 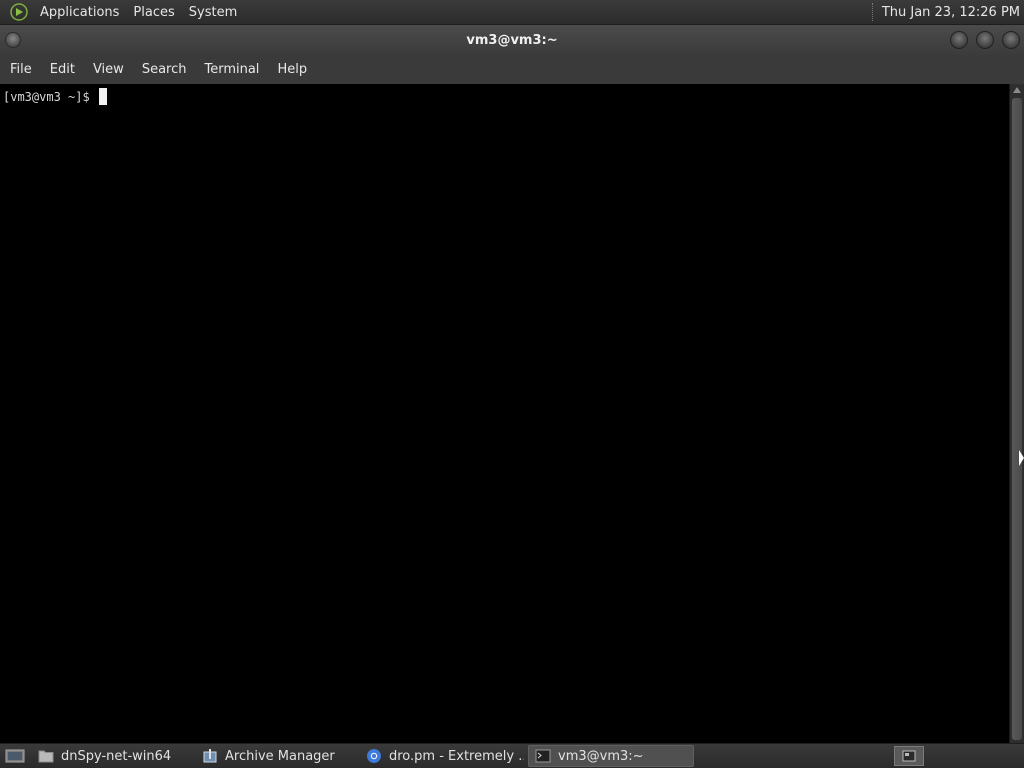 What do you see at coordinates (543, 756) in the screenshot?
I see `terminal-icon` at bounding box center [543, 756].